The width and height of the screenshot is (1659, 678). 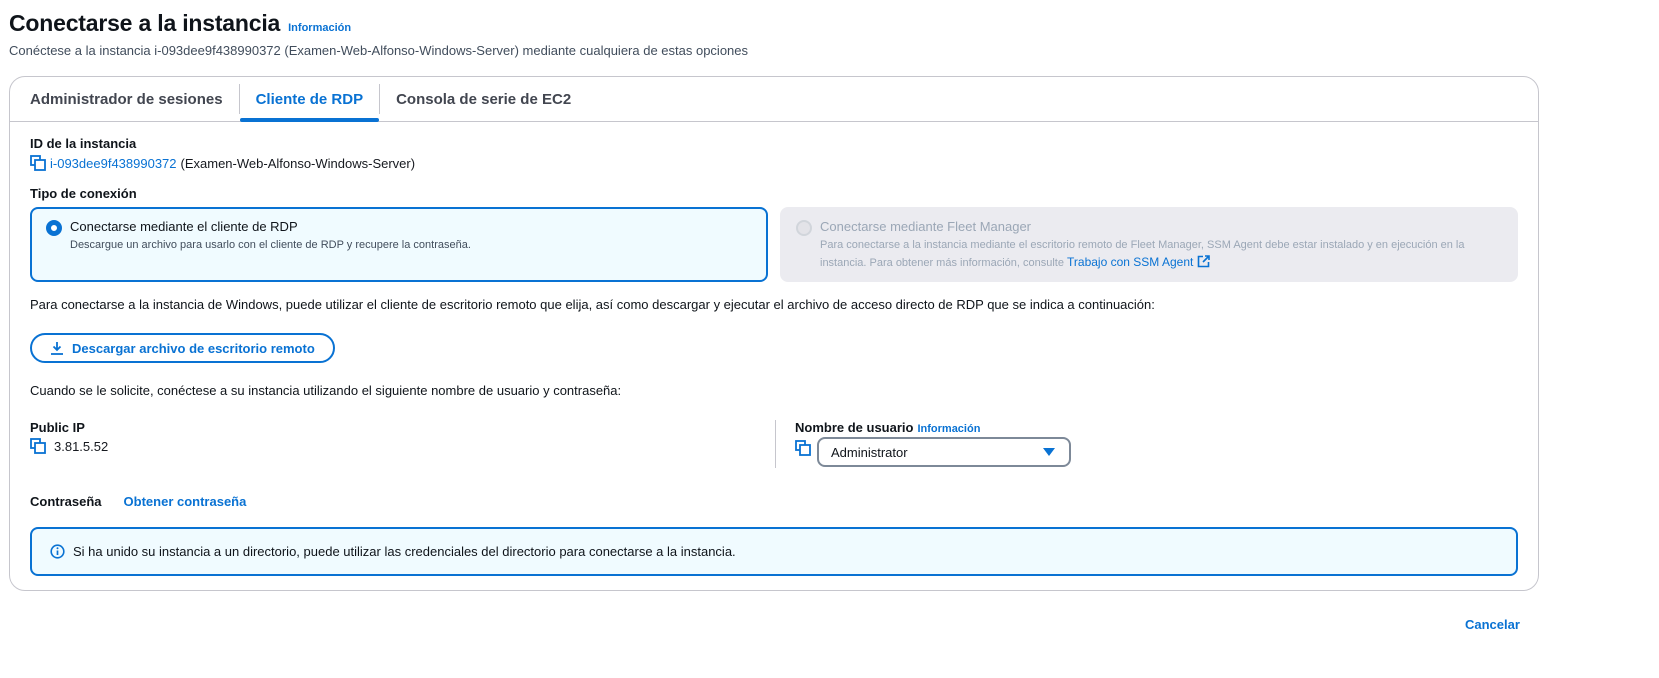 I want to click on connection-type-label: Tipo de conexión, so click(x=83, y=193).